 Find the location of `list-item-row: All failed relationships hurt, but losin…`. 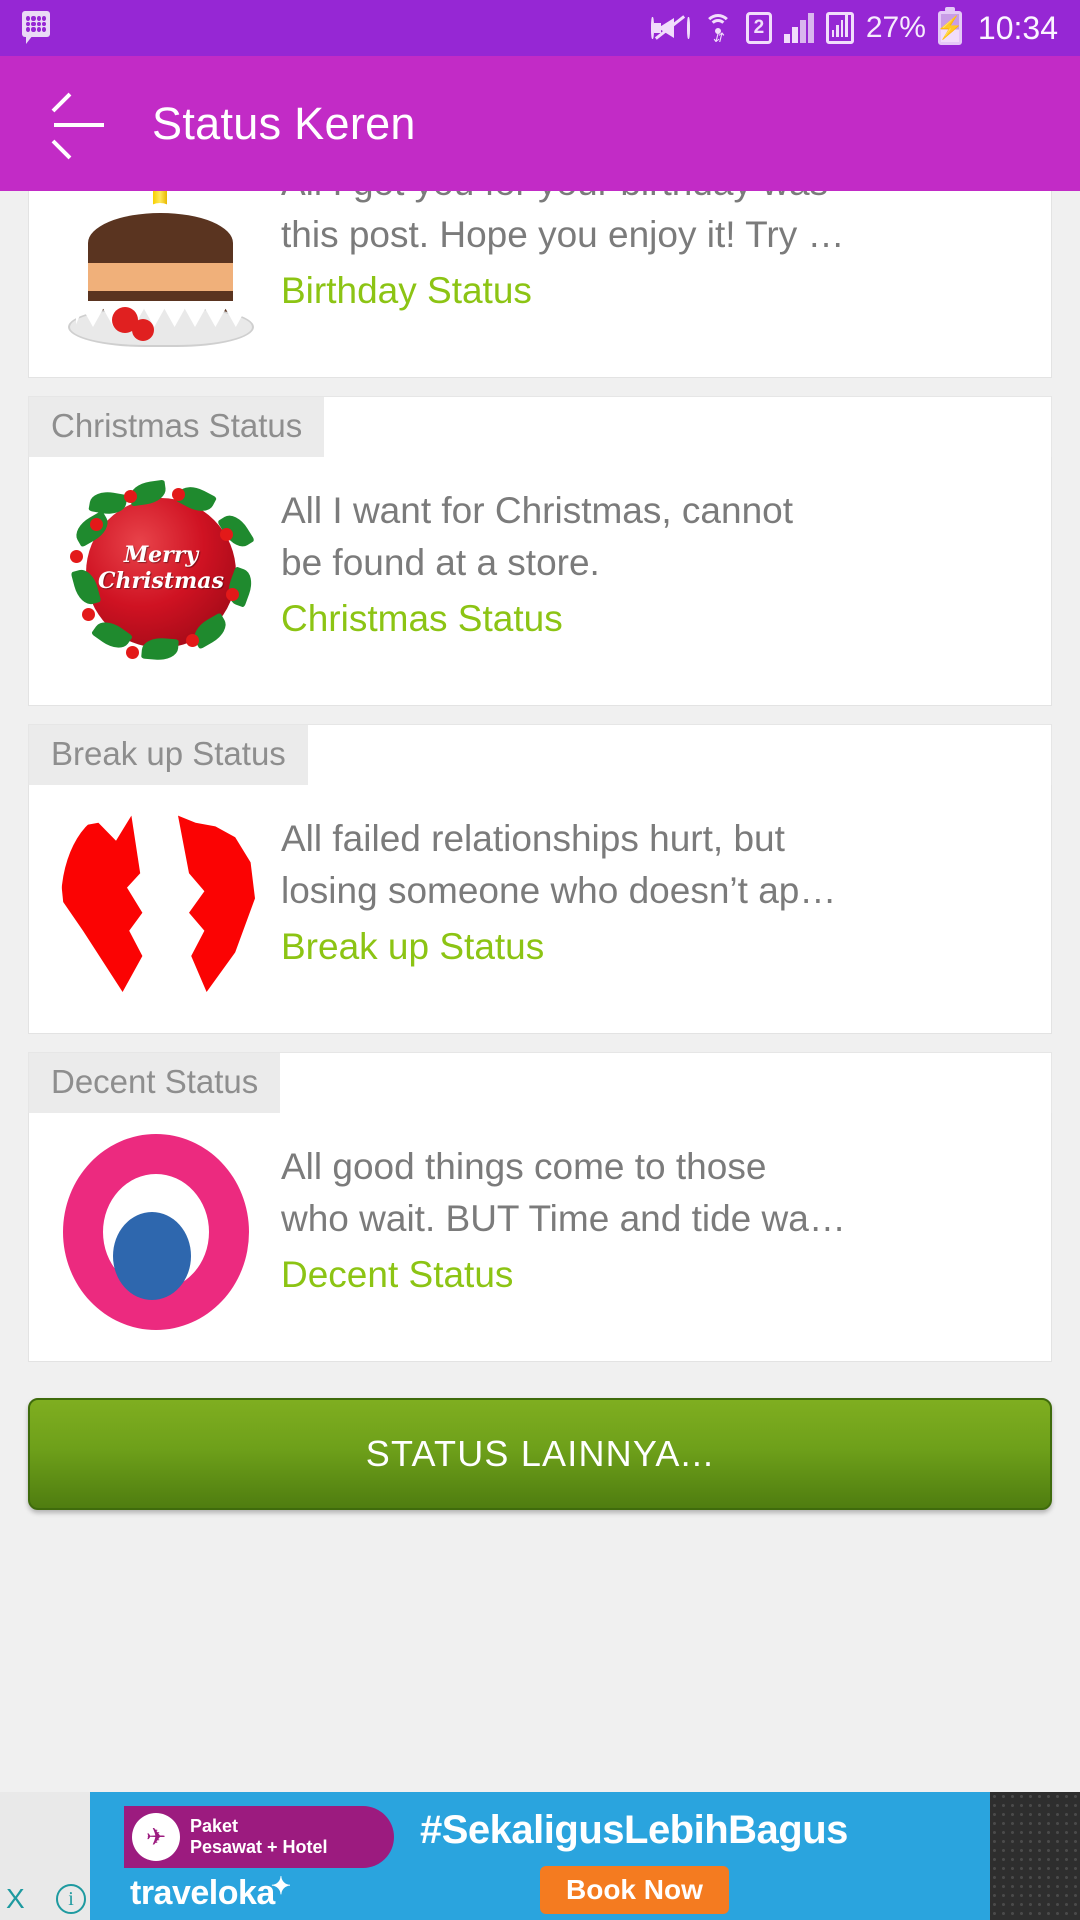

list-item-row: All failed relationships hurt, but losin… is located at coordinates (540, 909).